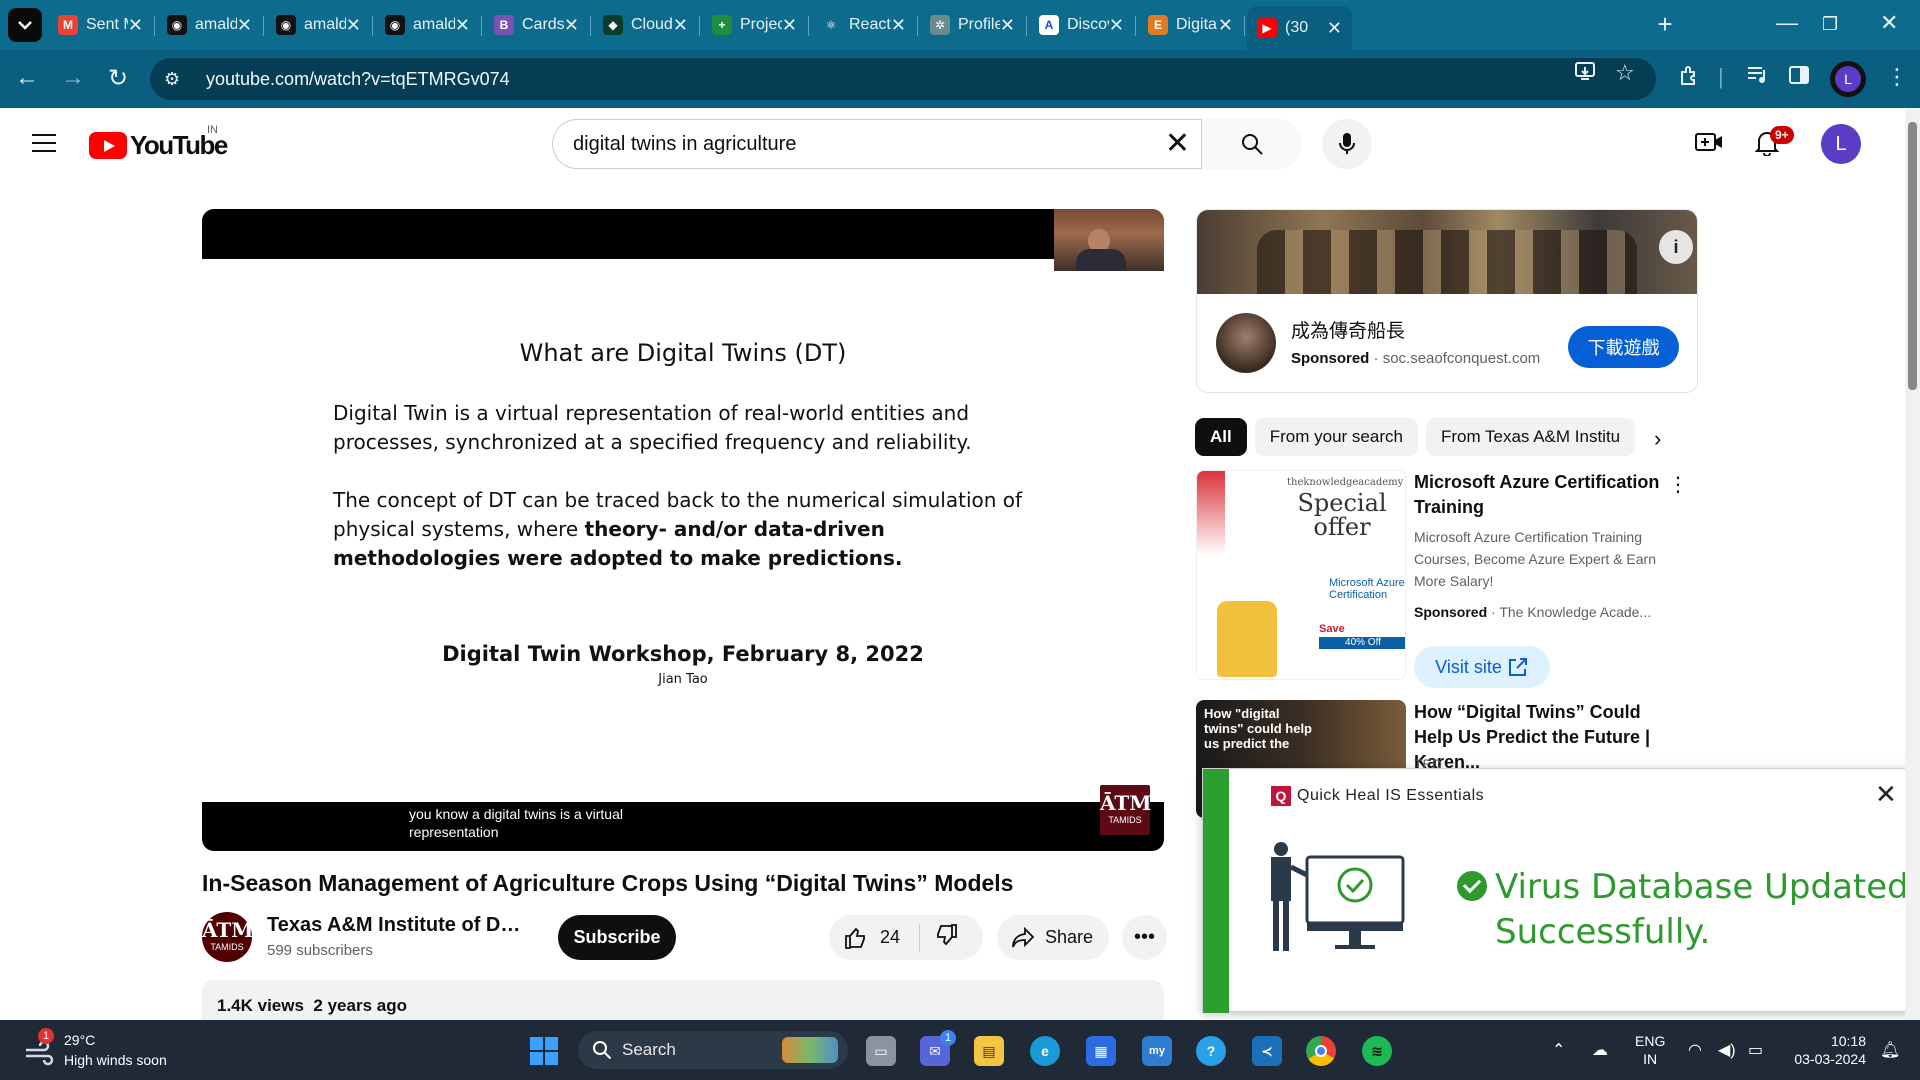 The width and height of the screenshot is (1920, 1080). I want to click on tab-ieee: A Discov✕, so click(1081, 25).